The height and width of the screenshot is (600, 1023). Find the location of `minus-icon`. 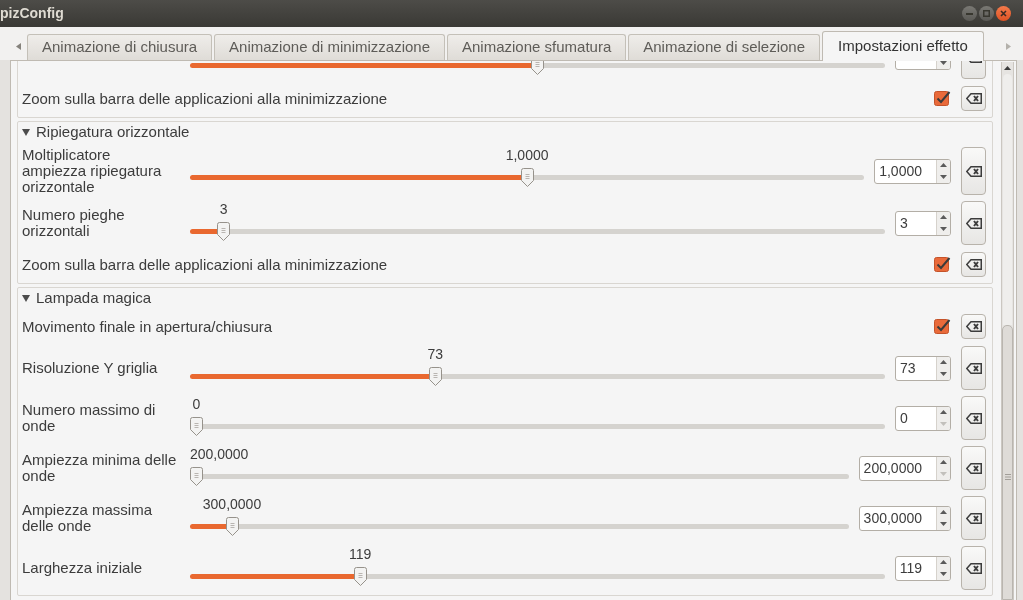

minus-icon is located at coordinates (969, 13).